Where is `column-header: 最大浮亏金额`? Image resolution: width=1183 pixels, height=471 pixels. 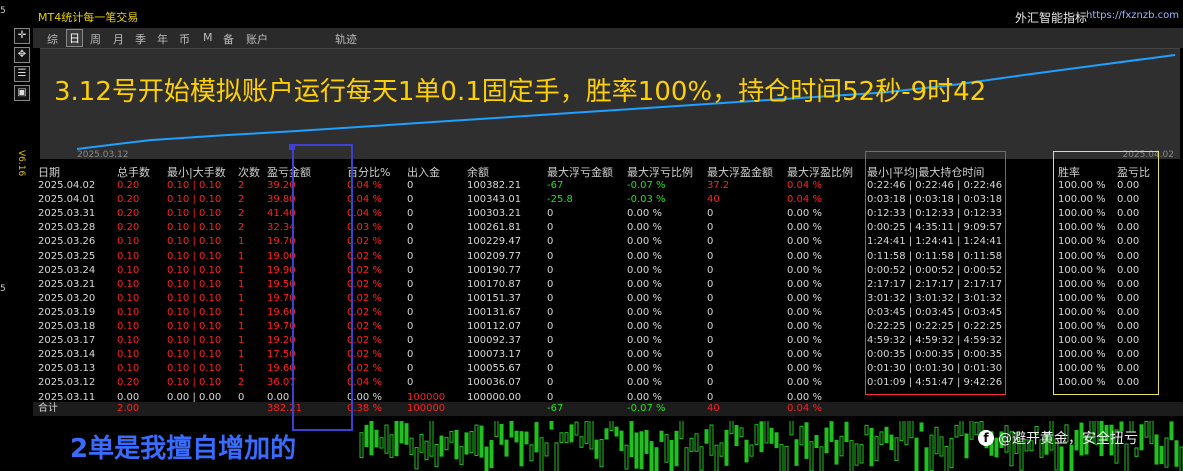 column-header: 最大浮亏金额 is located at coordinates (580, 172).